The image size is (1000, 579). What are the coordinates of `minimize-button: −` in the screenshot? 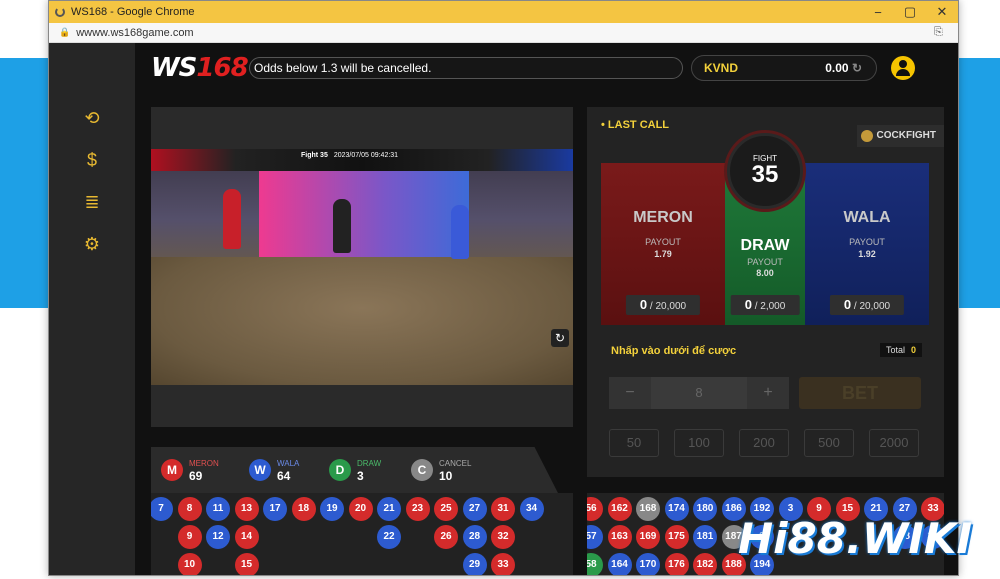 It's located at (878, 12).